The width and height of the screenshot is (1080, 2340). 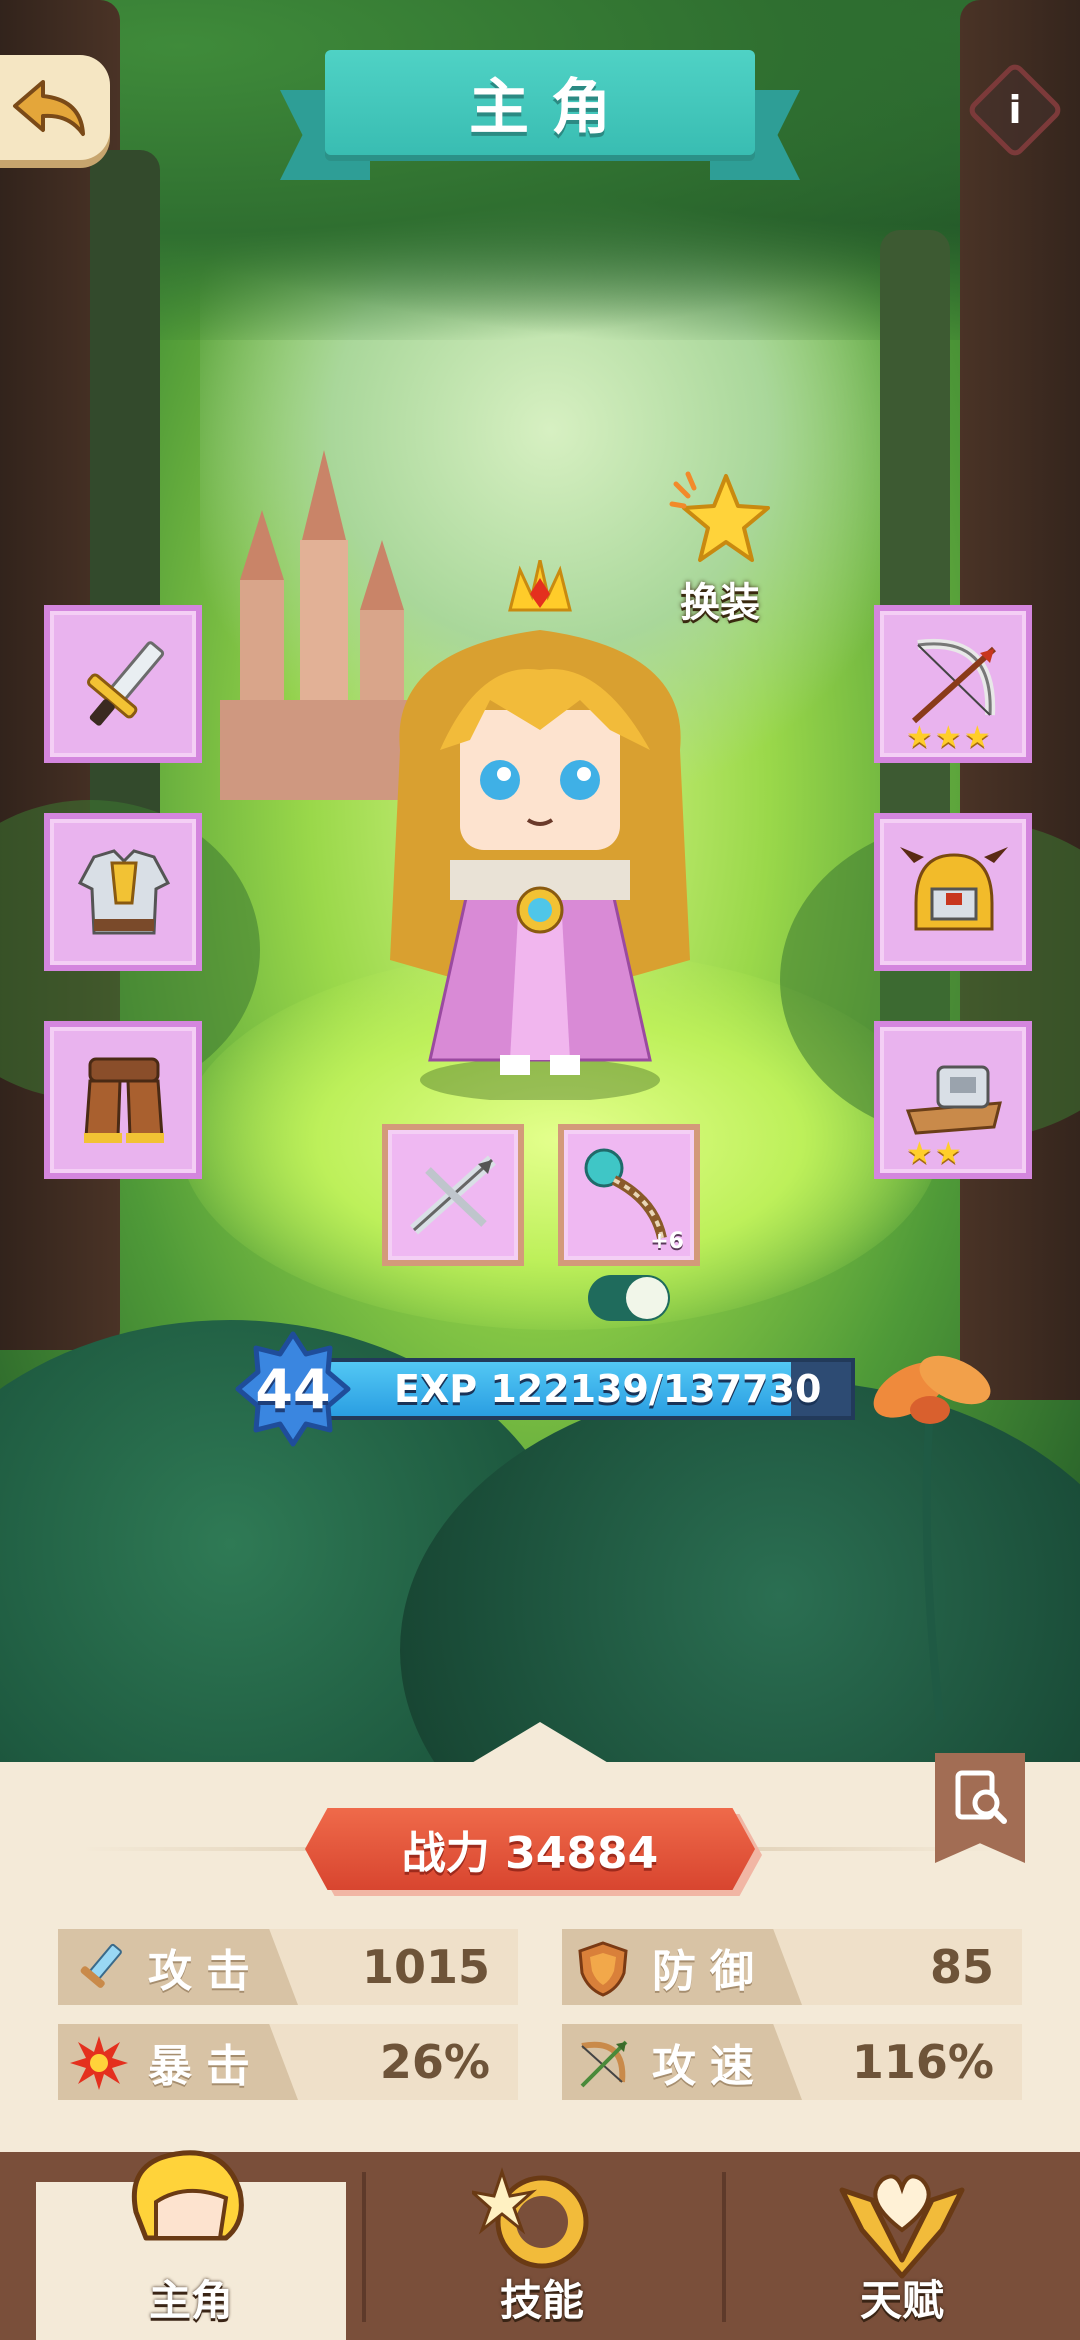 I want to click on stat-defense: 防御 85, so click(x=792, y=1967).